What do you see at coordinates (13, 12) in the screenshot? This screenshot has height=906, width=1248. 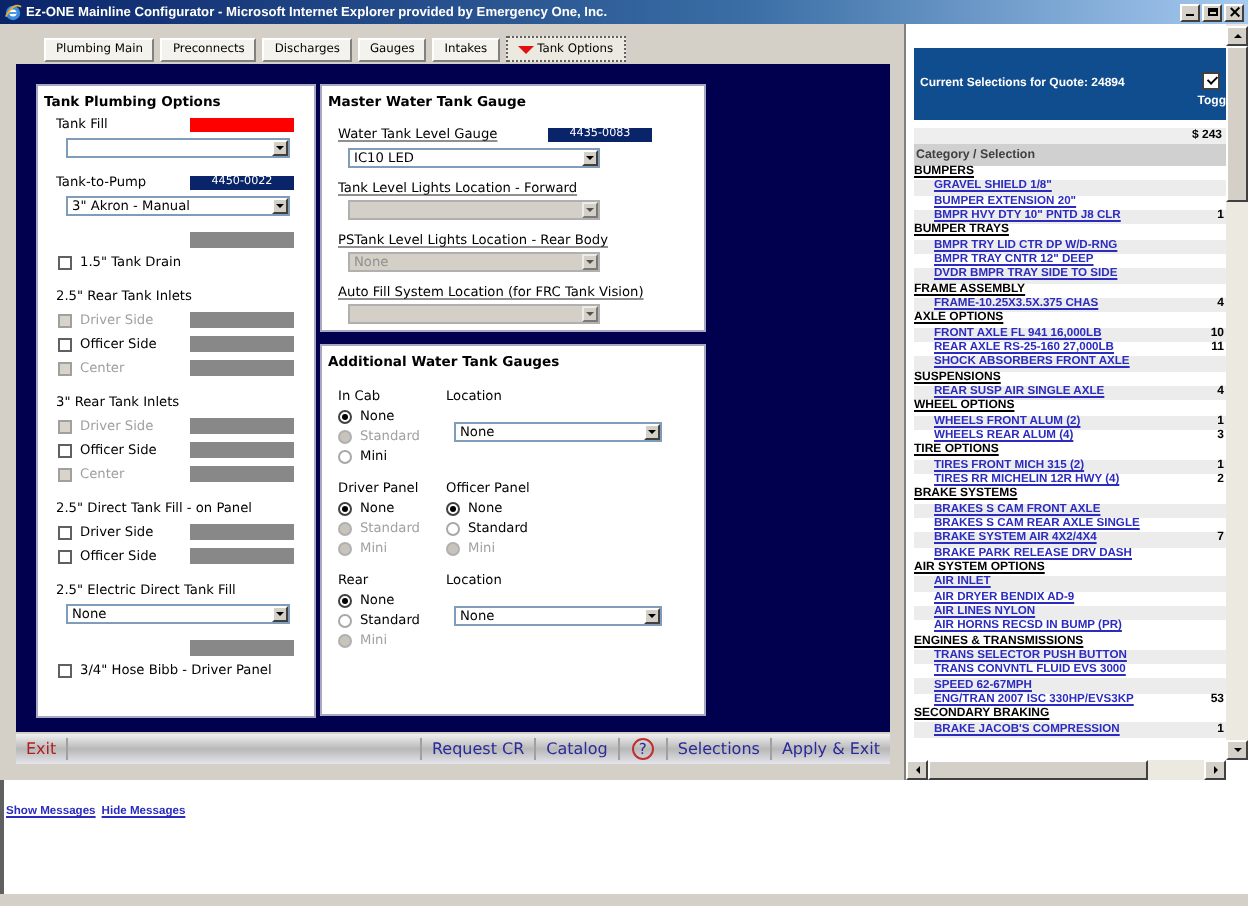 I see `browser-icon` at bounding box center [13, 12].